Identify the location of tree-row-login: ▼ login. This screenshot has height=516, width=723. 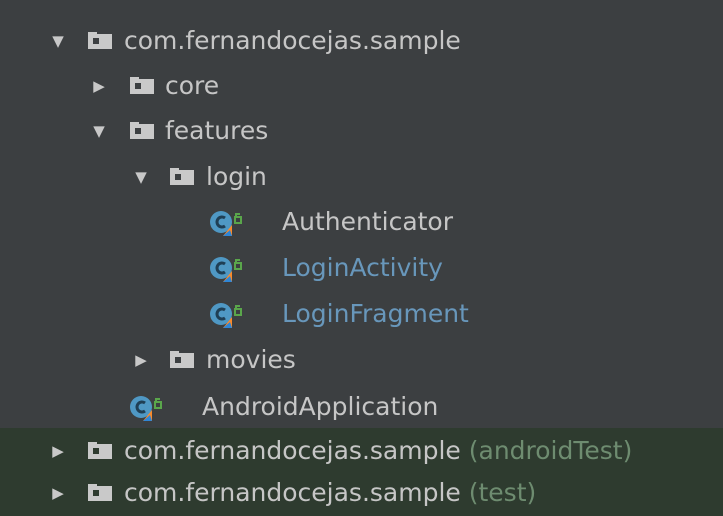
(361, 177).